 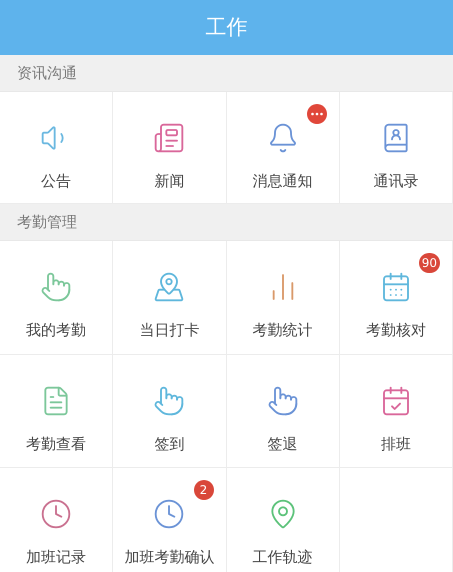 What do you see at coordinates (47, 73) in the screenshot?
I see `section-title: 资讯沟通` at bounding box center [47, 73].